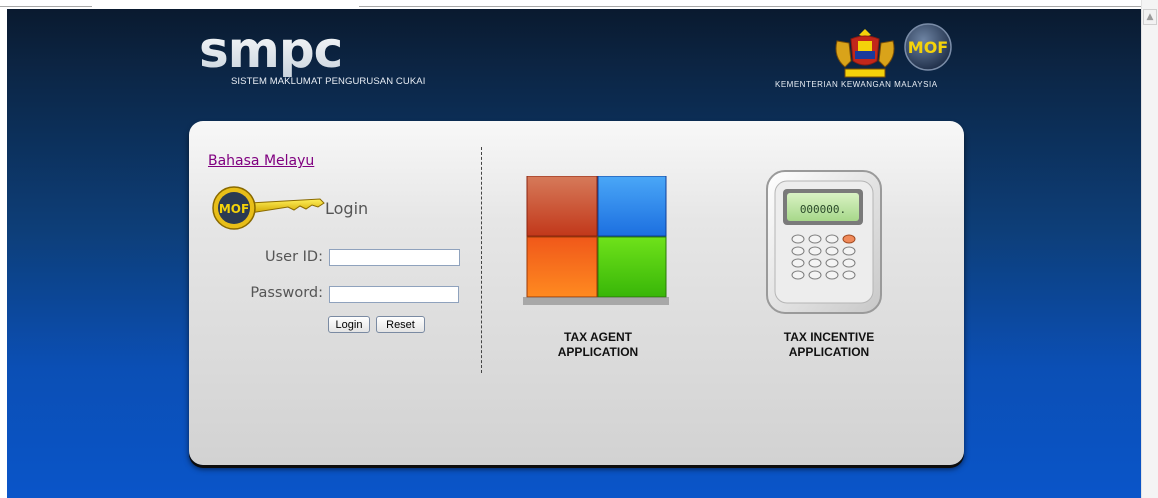  I want to click on mof-badge-text: MOF, so click(928, 47).